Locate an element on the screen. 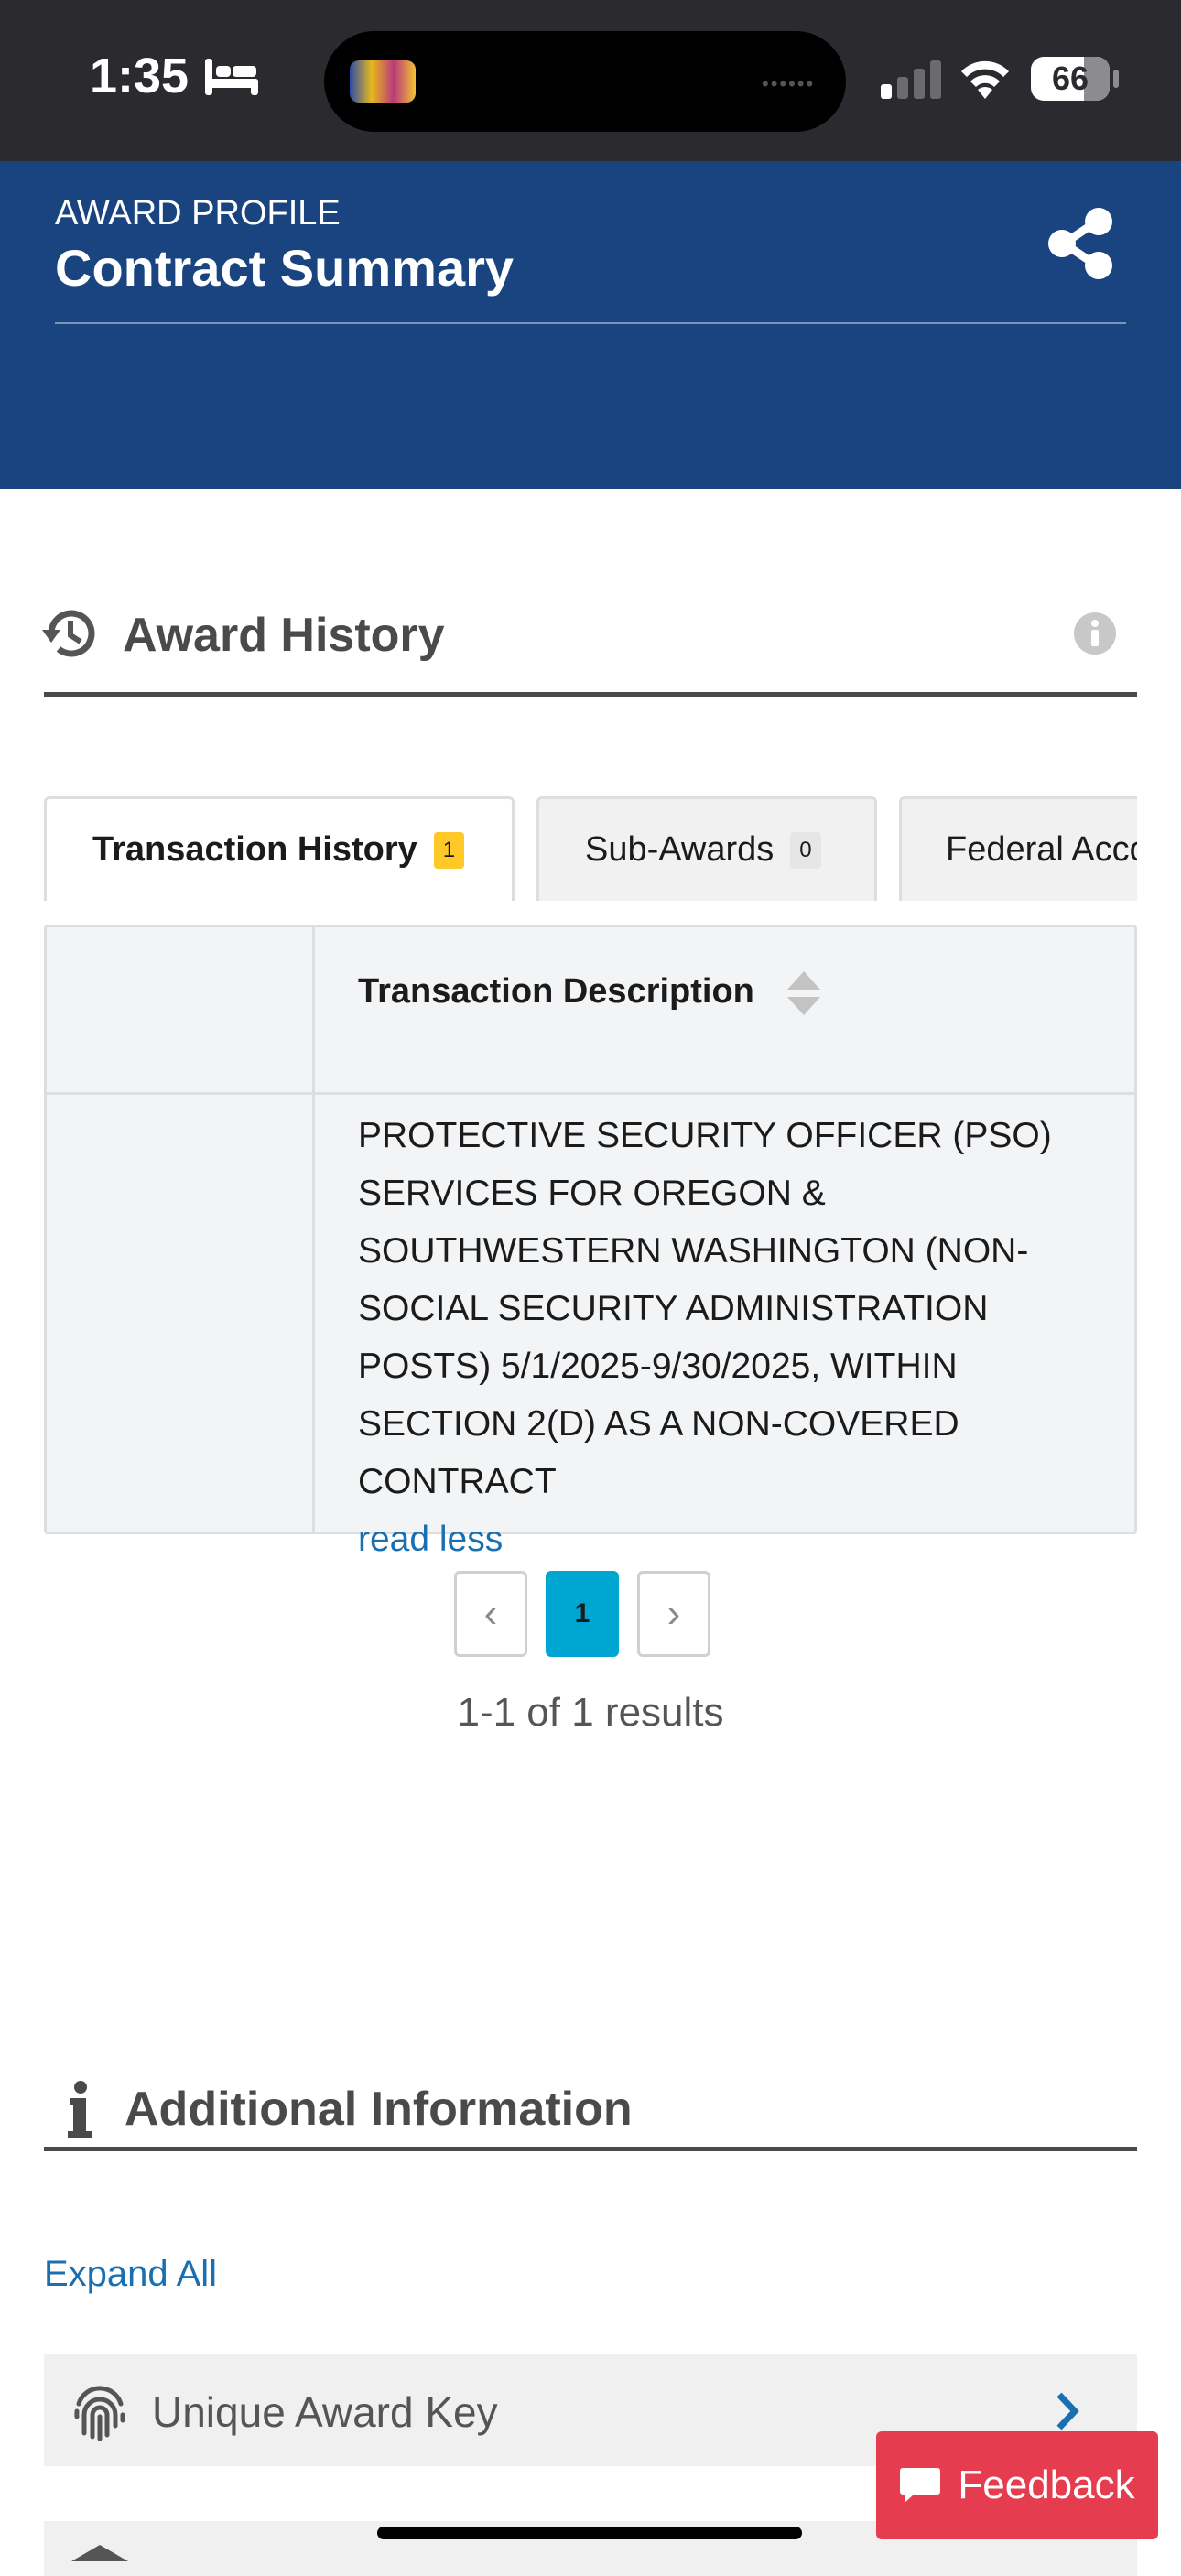 This screenshot has height=2576, width=1181. now-playing-artwork is located at coordinates (383, 81).